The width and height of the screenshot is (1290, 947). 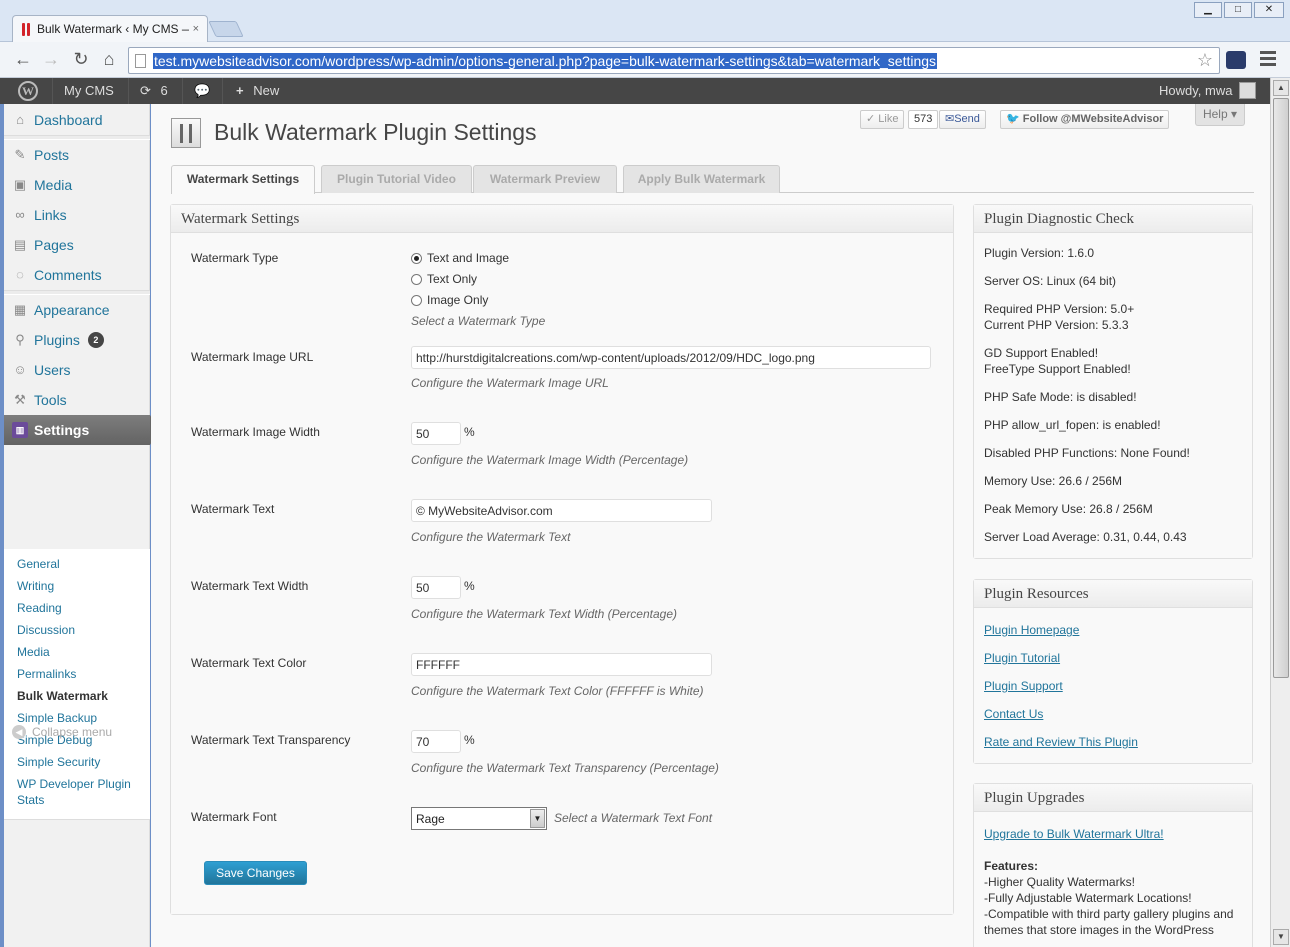 I want to click on menu-settings: ▥ Settings, so click(x=77, y=430).